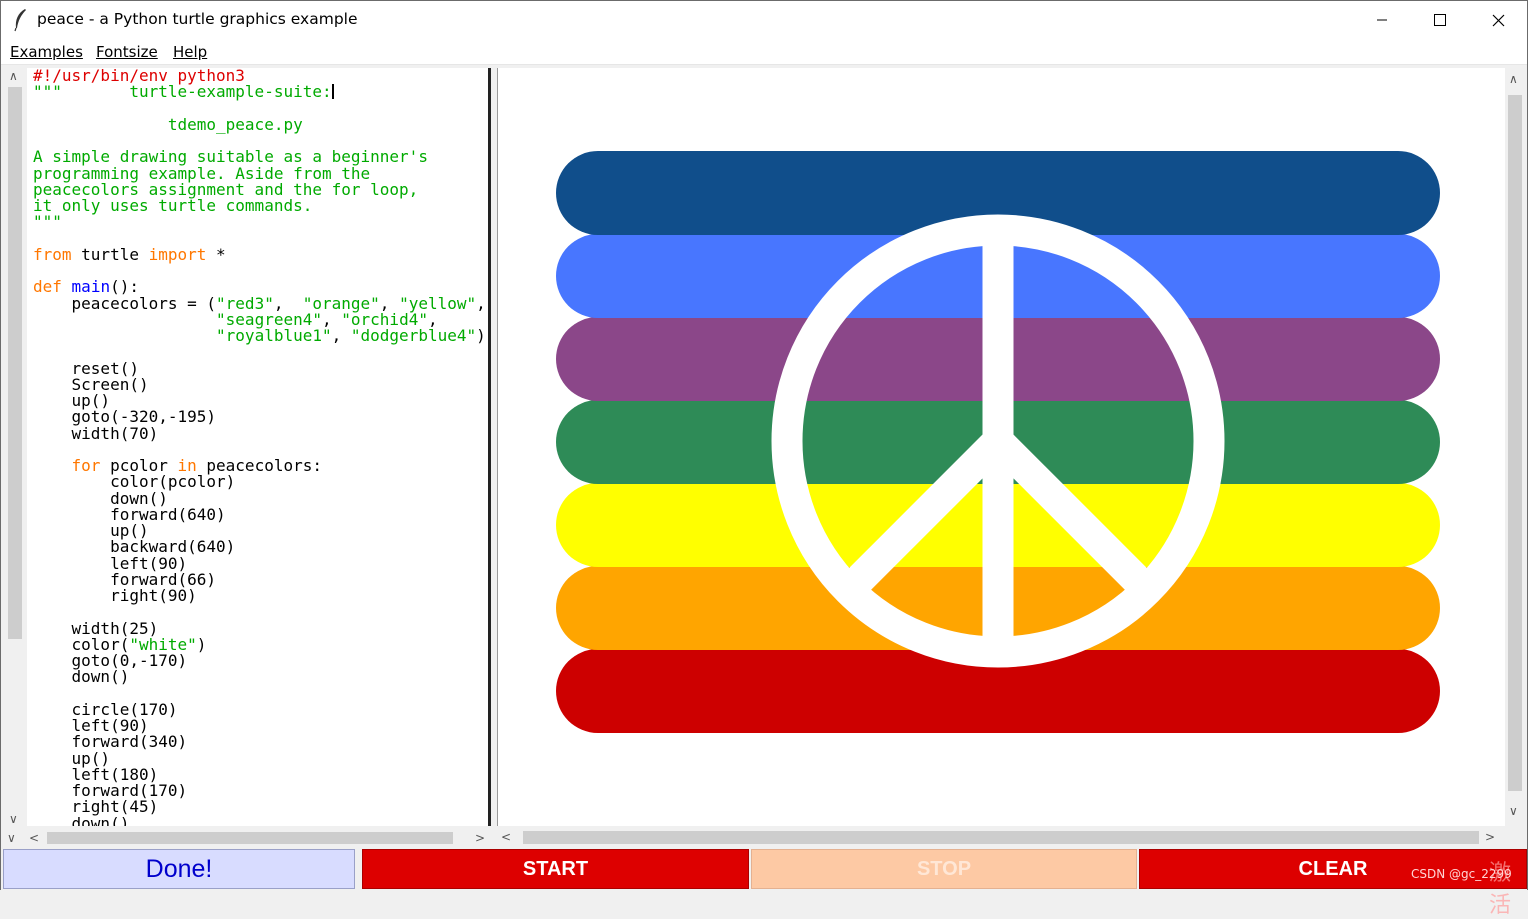 Image resolution: width=1528 pixels, height=919 pixels. What do you see at coordinates (182, 92) in the screenshot?
I see `code-token: """ turtle-example-suite:` at bounding box center [182, 92].